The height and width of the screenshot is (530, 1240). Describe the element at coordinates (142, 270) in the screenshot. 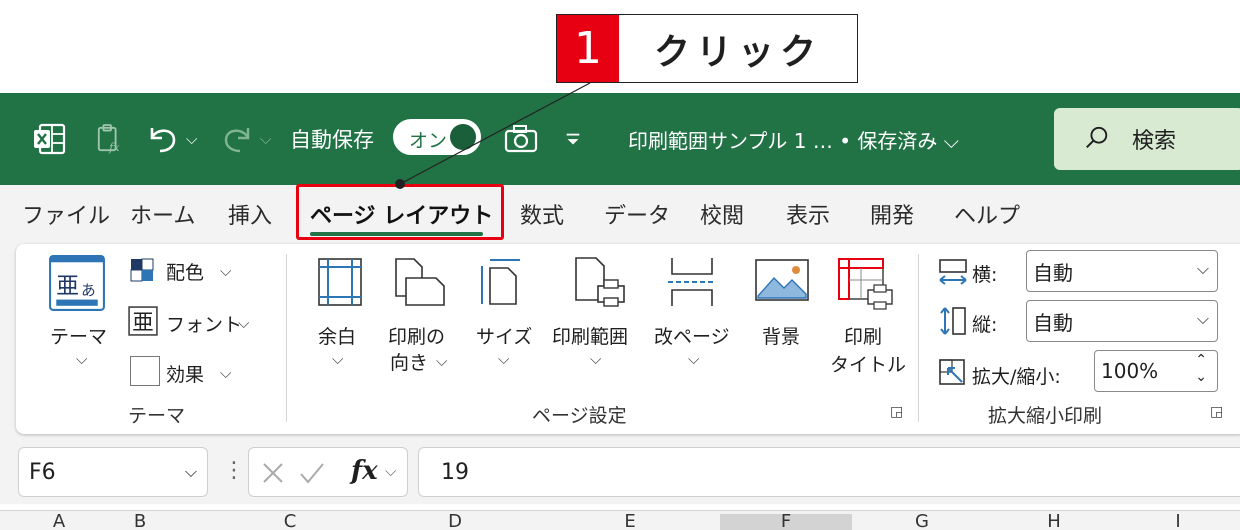

I see `colors-icon` at that location.